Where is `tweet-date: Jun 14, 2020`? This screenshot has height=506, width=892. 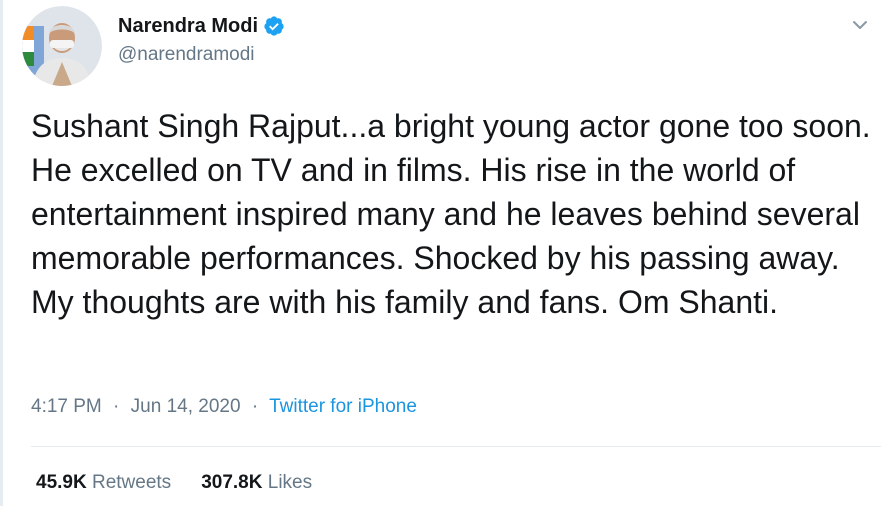
tweet-date: Jun 14, 2020 is located at coordinates (186, 406).